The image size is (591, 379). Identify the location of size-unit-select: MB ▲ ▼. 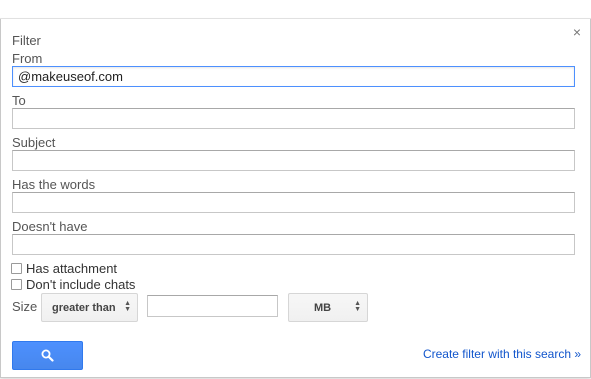
(328, 307).